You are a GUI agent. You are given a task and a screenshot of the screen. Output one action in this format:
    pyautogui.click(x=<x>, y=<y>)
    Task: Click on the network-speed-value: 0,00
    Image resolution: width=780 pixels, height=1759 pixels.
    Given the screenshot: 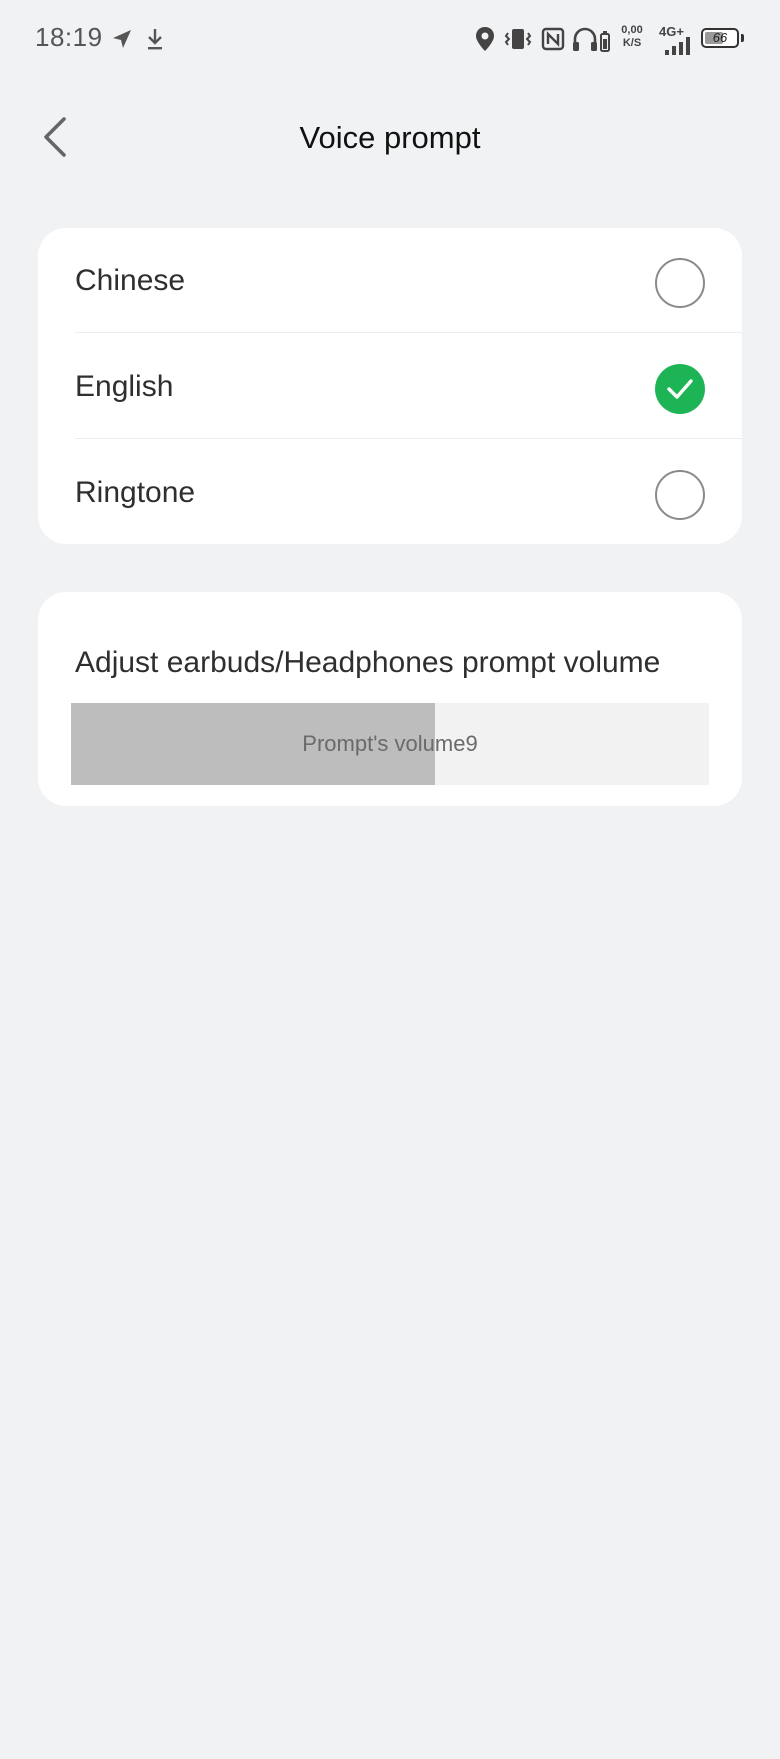 What is the action you would take?
    pyautogui.click(x=632, y=30)
    